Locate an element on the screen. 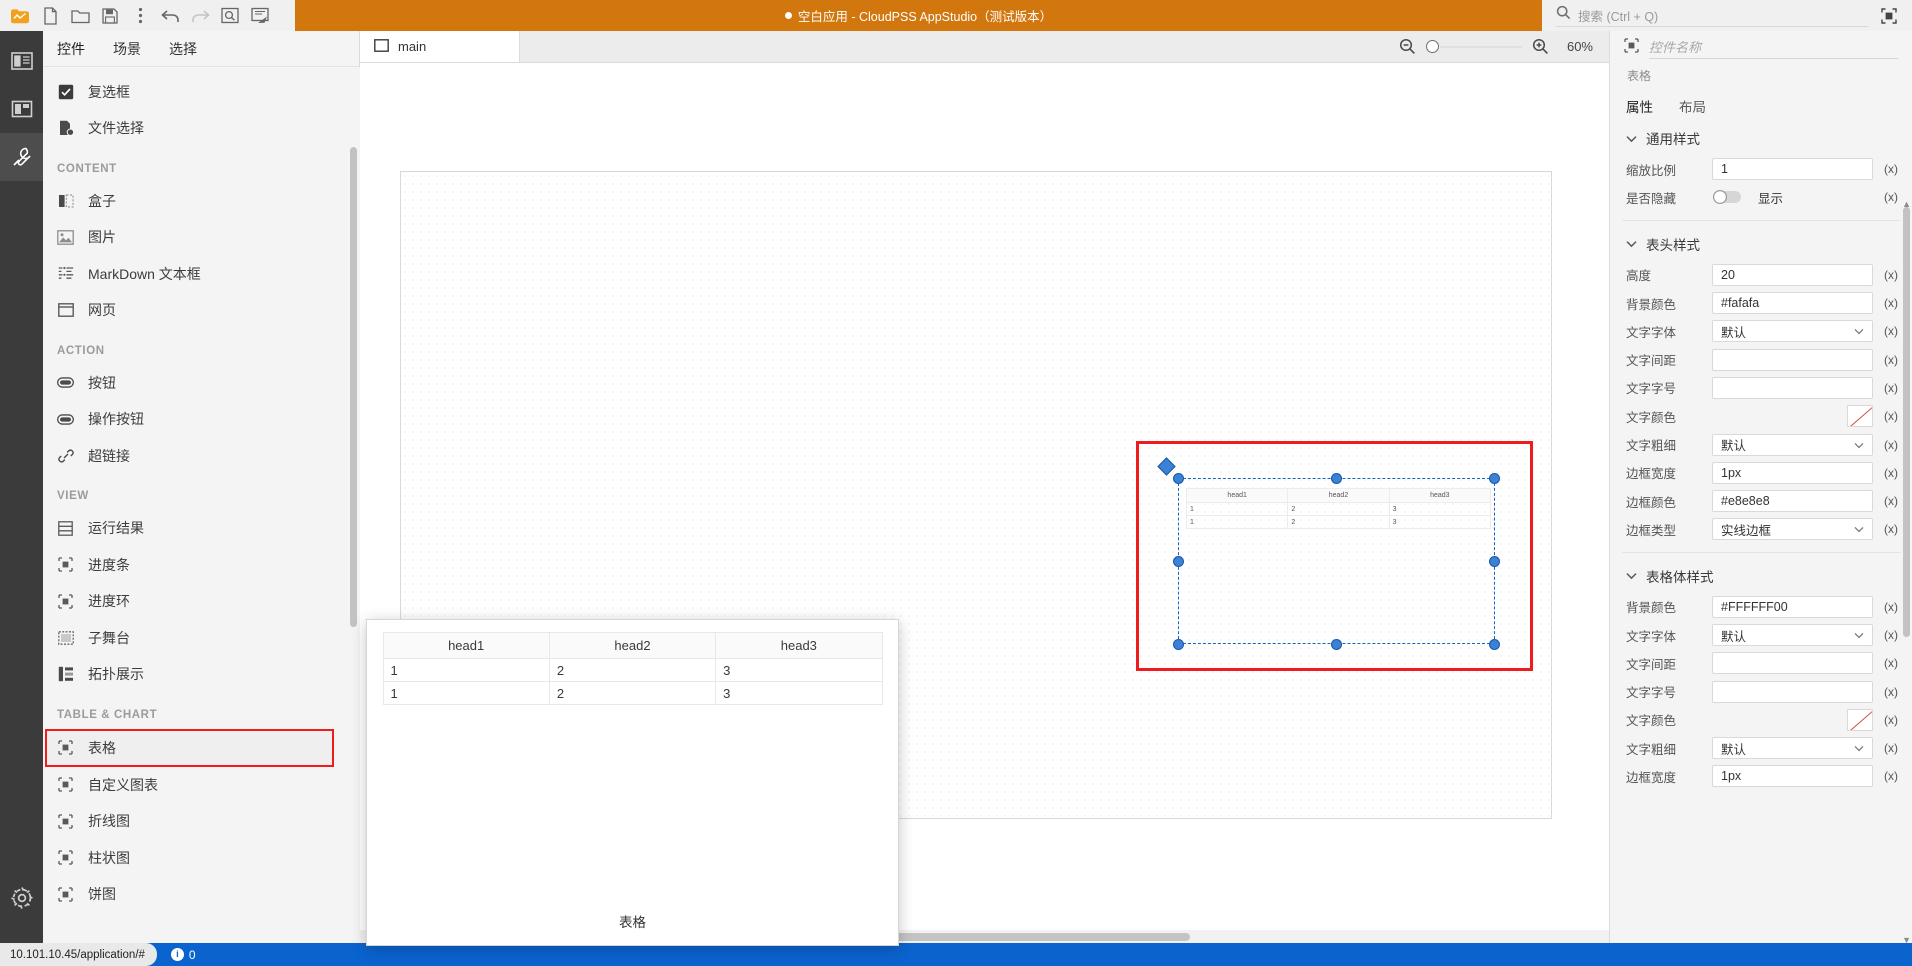 The image size is (1912, 966). resize-handle-s is located at coordinates (1336, 644).